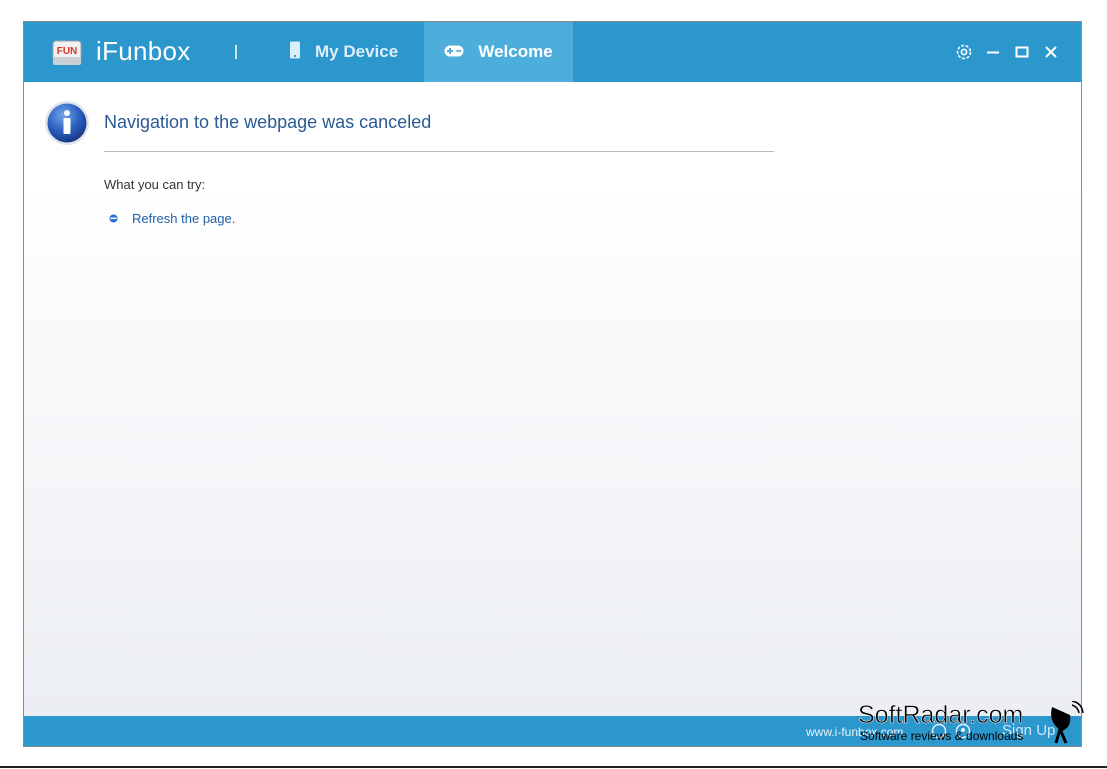  Describe the element at coordinates (113, 216) in the screenshot. I see `bullet-icon` at that location.